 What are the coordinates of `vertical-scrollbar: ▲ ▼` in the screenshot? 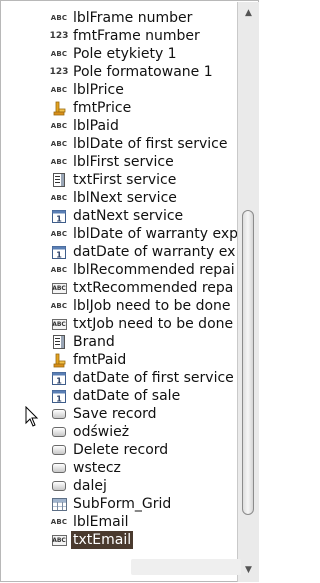 It's located at (248, 292).